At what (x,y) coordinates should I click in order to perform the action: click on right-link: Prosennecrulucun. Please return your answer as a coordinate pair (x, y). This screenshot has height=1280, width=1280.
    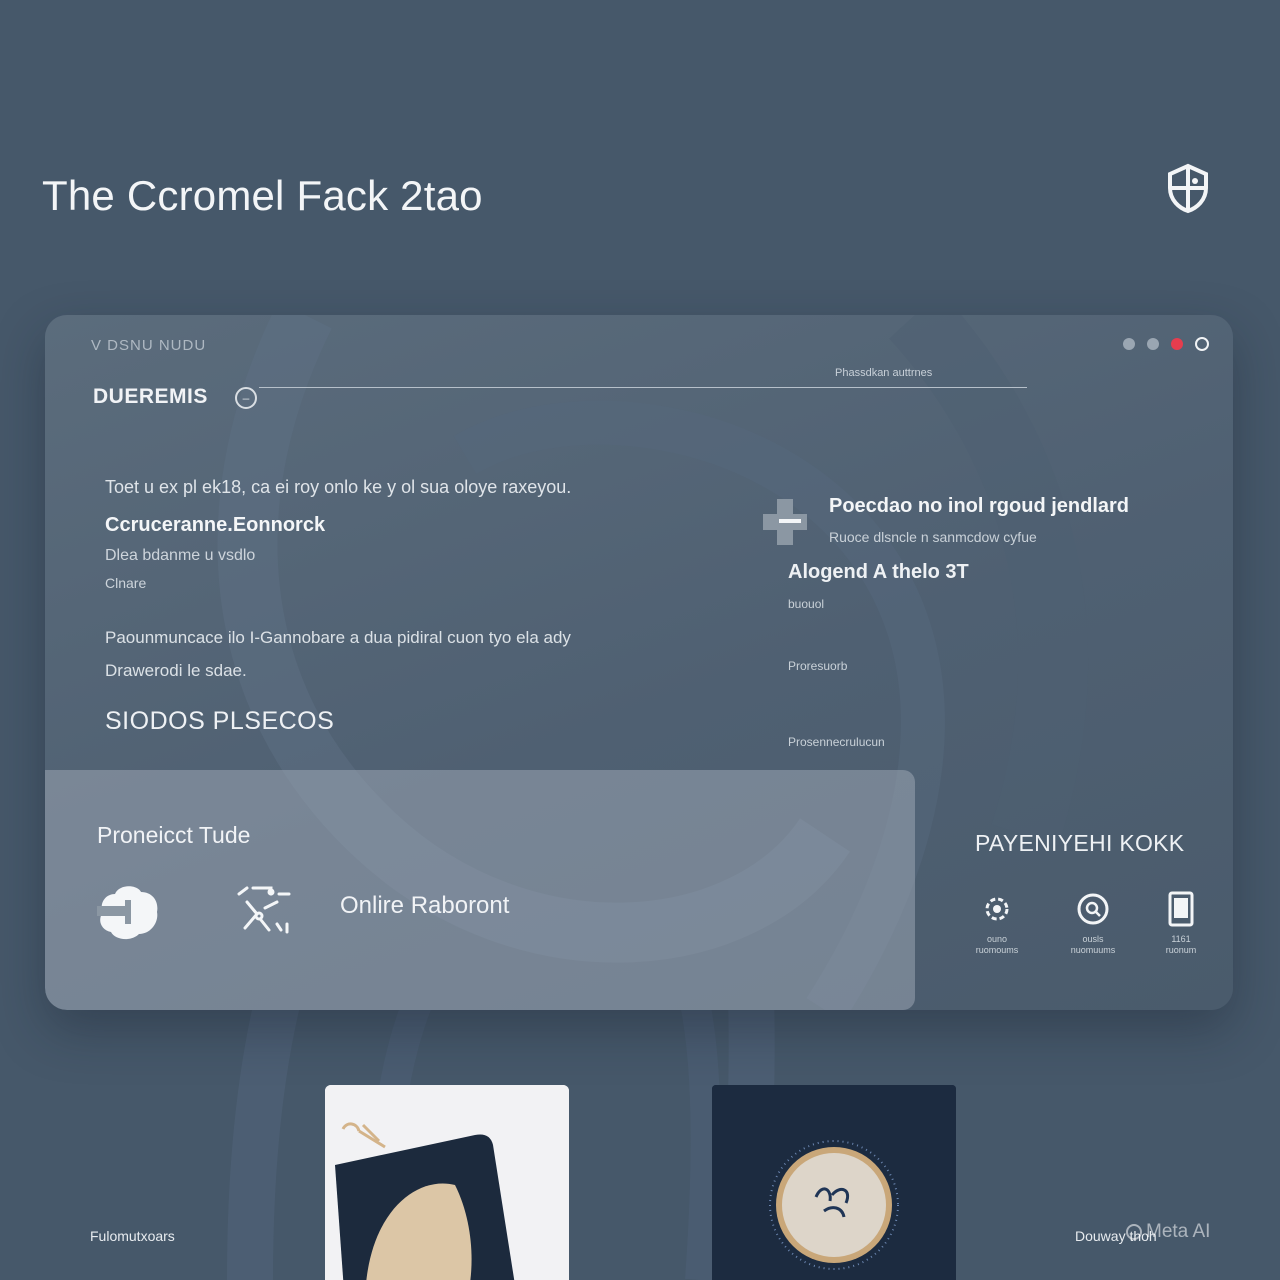
    Looking at the image, I should click on (836, 742).